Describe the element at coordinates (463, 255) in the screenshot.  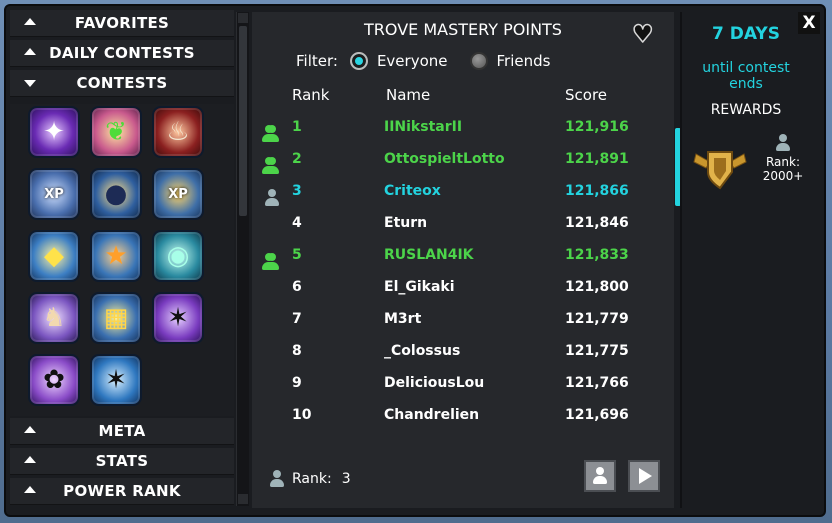
I see `leaderboard-row: 5 RUSLAN4IK 121,833` at that location.